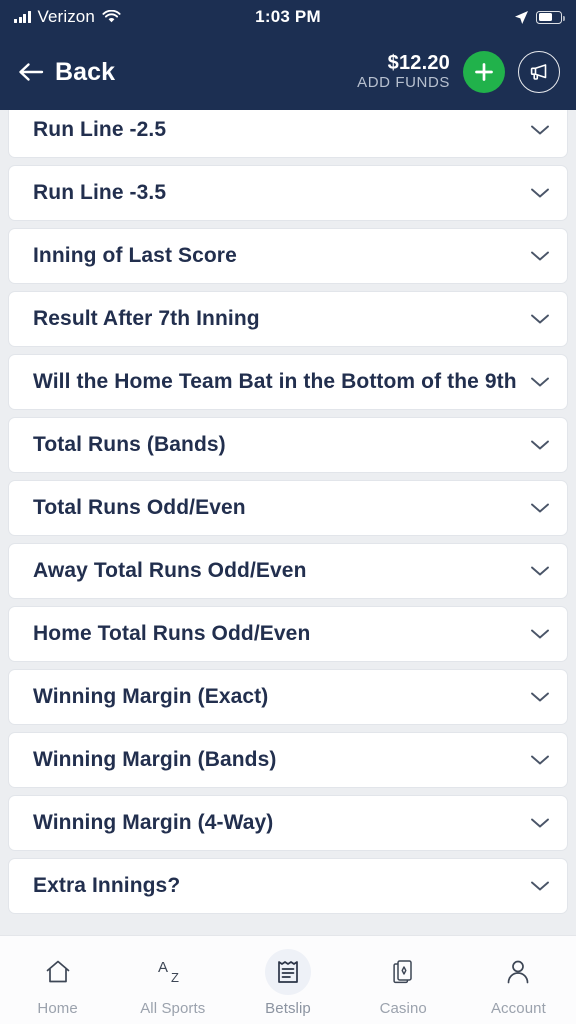 This screenshot has width=576, height=1024. What do you see at coordinates (403, 972) in the screenshot?
I see `playing-cards-icon` at bounding box center [403, 972].